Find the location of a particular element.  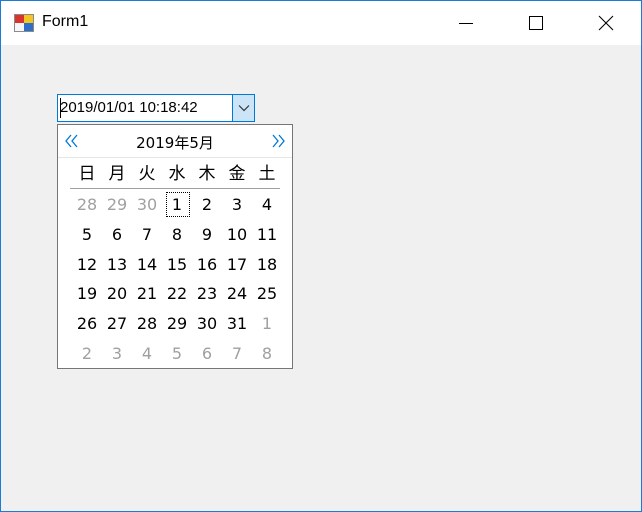

day-cell: 26 is located at coordinates (87, 324).